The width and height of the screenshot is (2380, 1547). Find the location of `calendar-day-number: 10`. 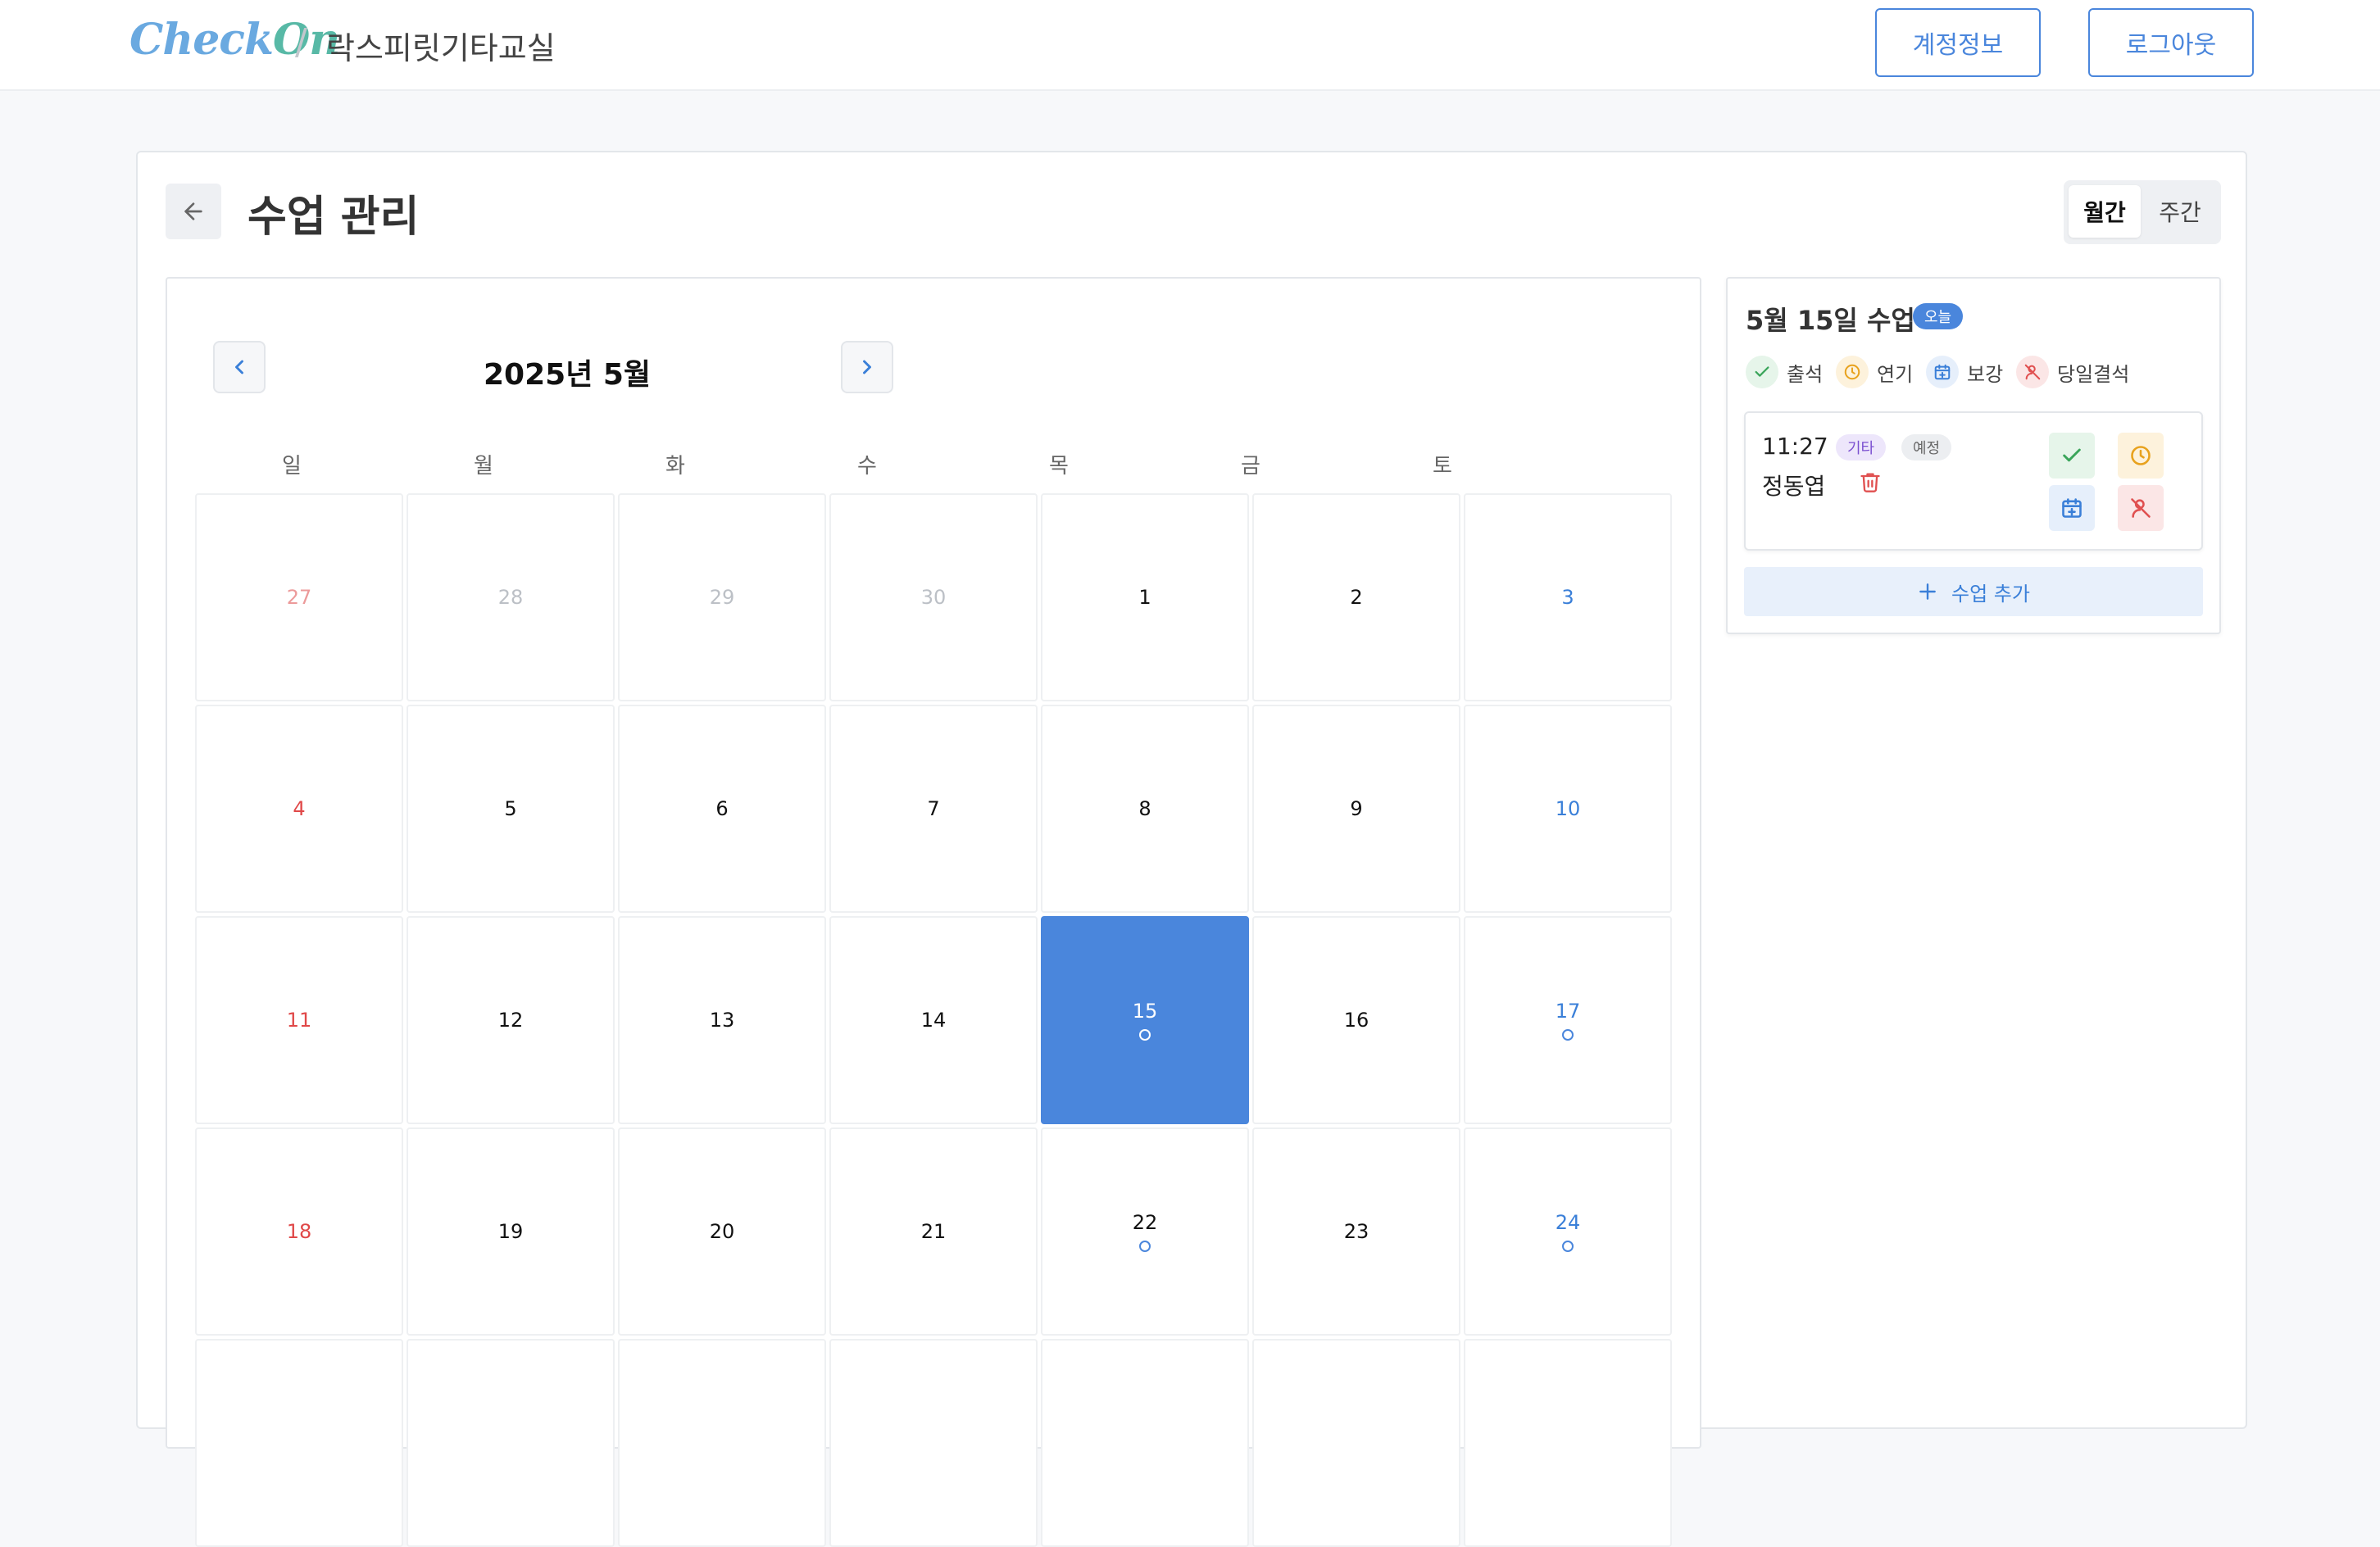

calendar-day-number: 10 is located at coordinates (1568, 809).